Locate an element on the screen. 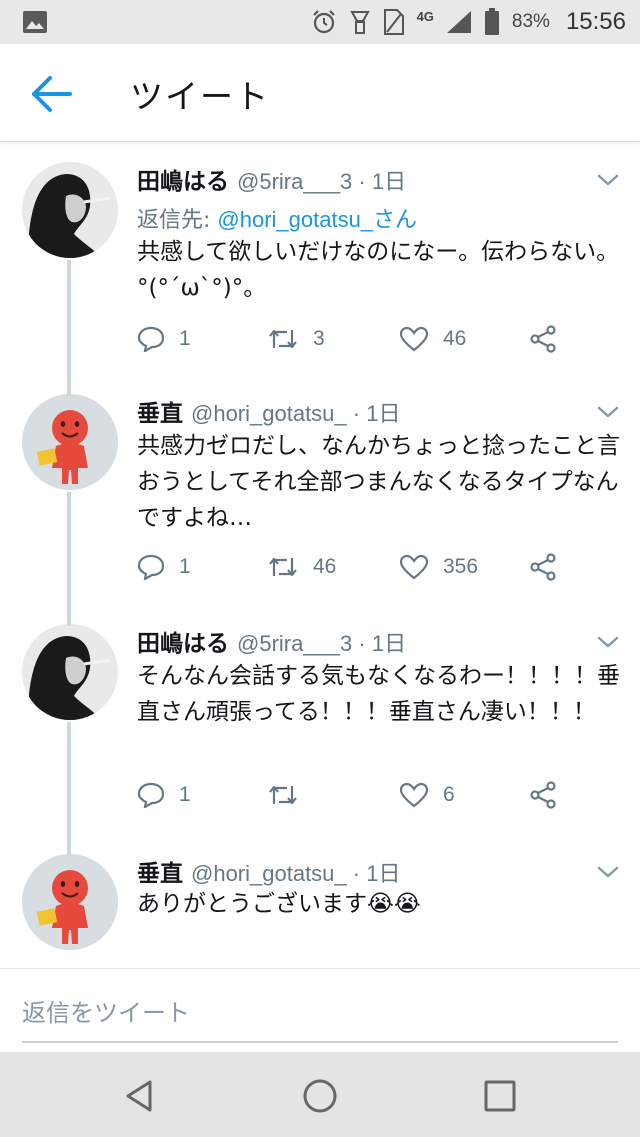 The image size is (640, 1137). tweet: 垂直 @hori_gotatsu_ · 1日 ありがとうございます😭😭 is located at coordinates (320, 900).